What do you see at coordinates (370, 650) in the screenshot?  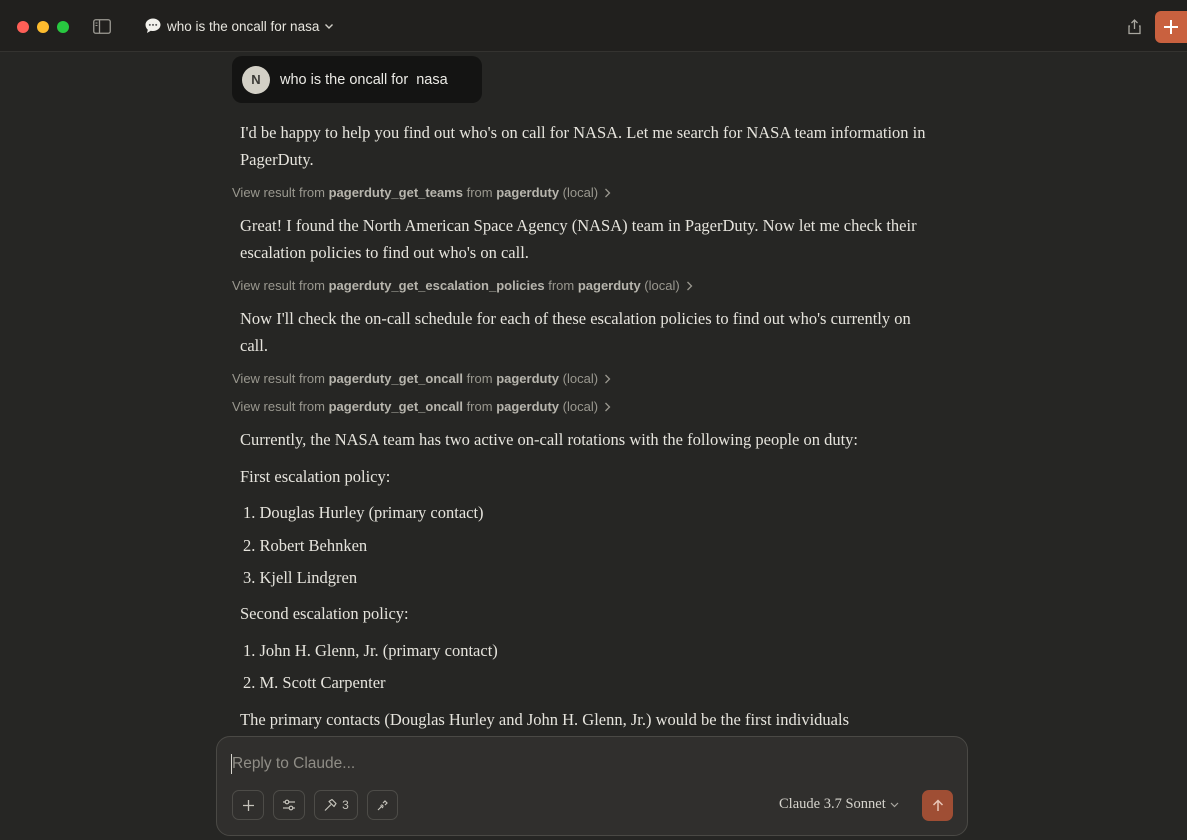 I see `list-item: 1. John H. Glenn, Jr. (primary contact)` at bounding box center [370, 650].